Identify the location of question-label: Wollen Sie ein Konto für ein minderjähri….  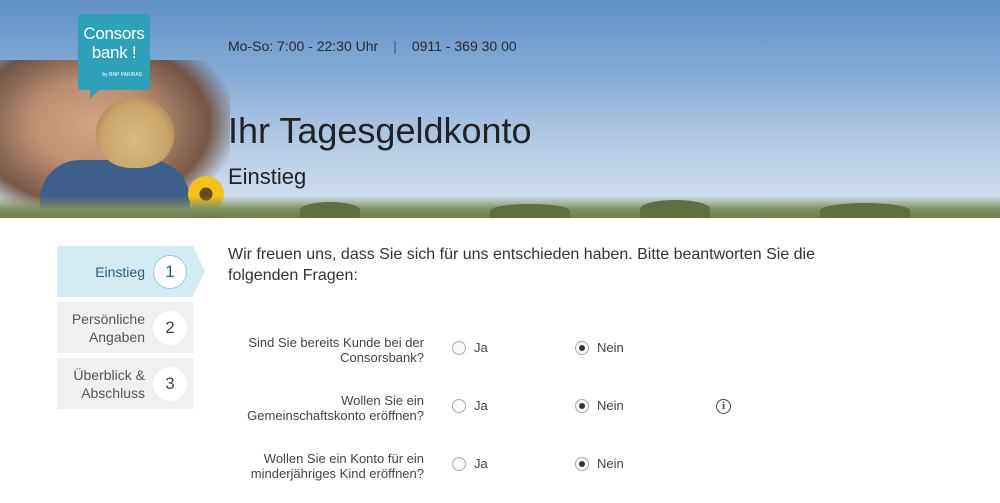
(337, 466).